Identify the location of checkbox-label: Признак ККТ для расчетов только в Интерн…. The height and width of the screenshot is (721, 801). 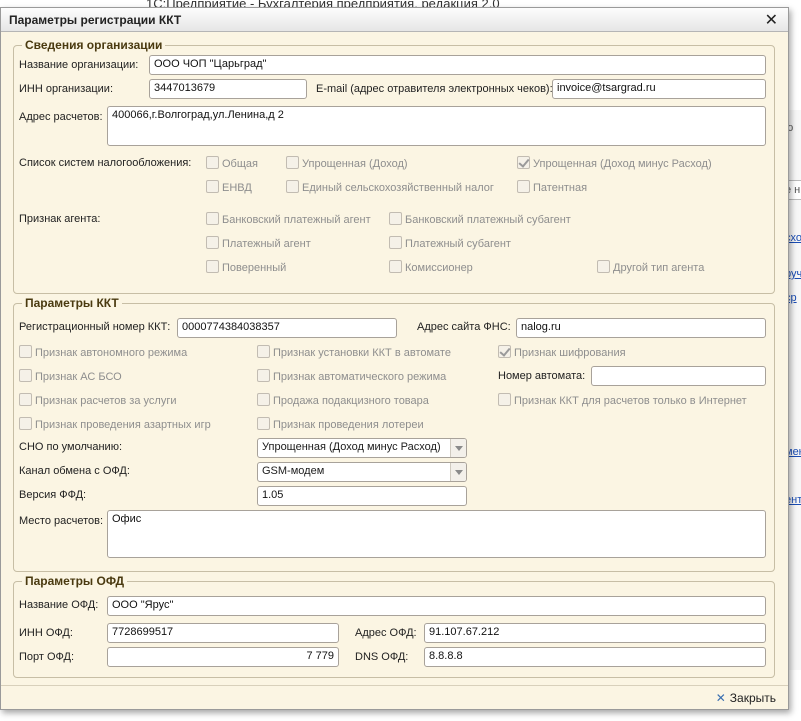
(630, 401).